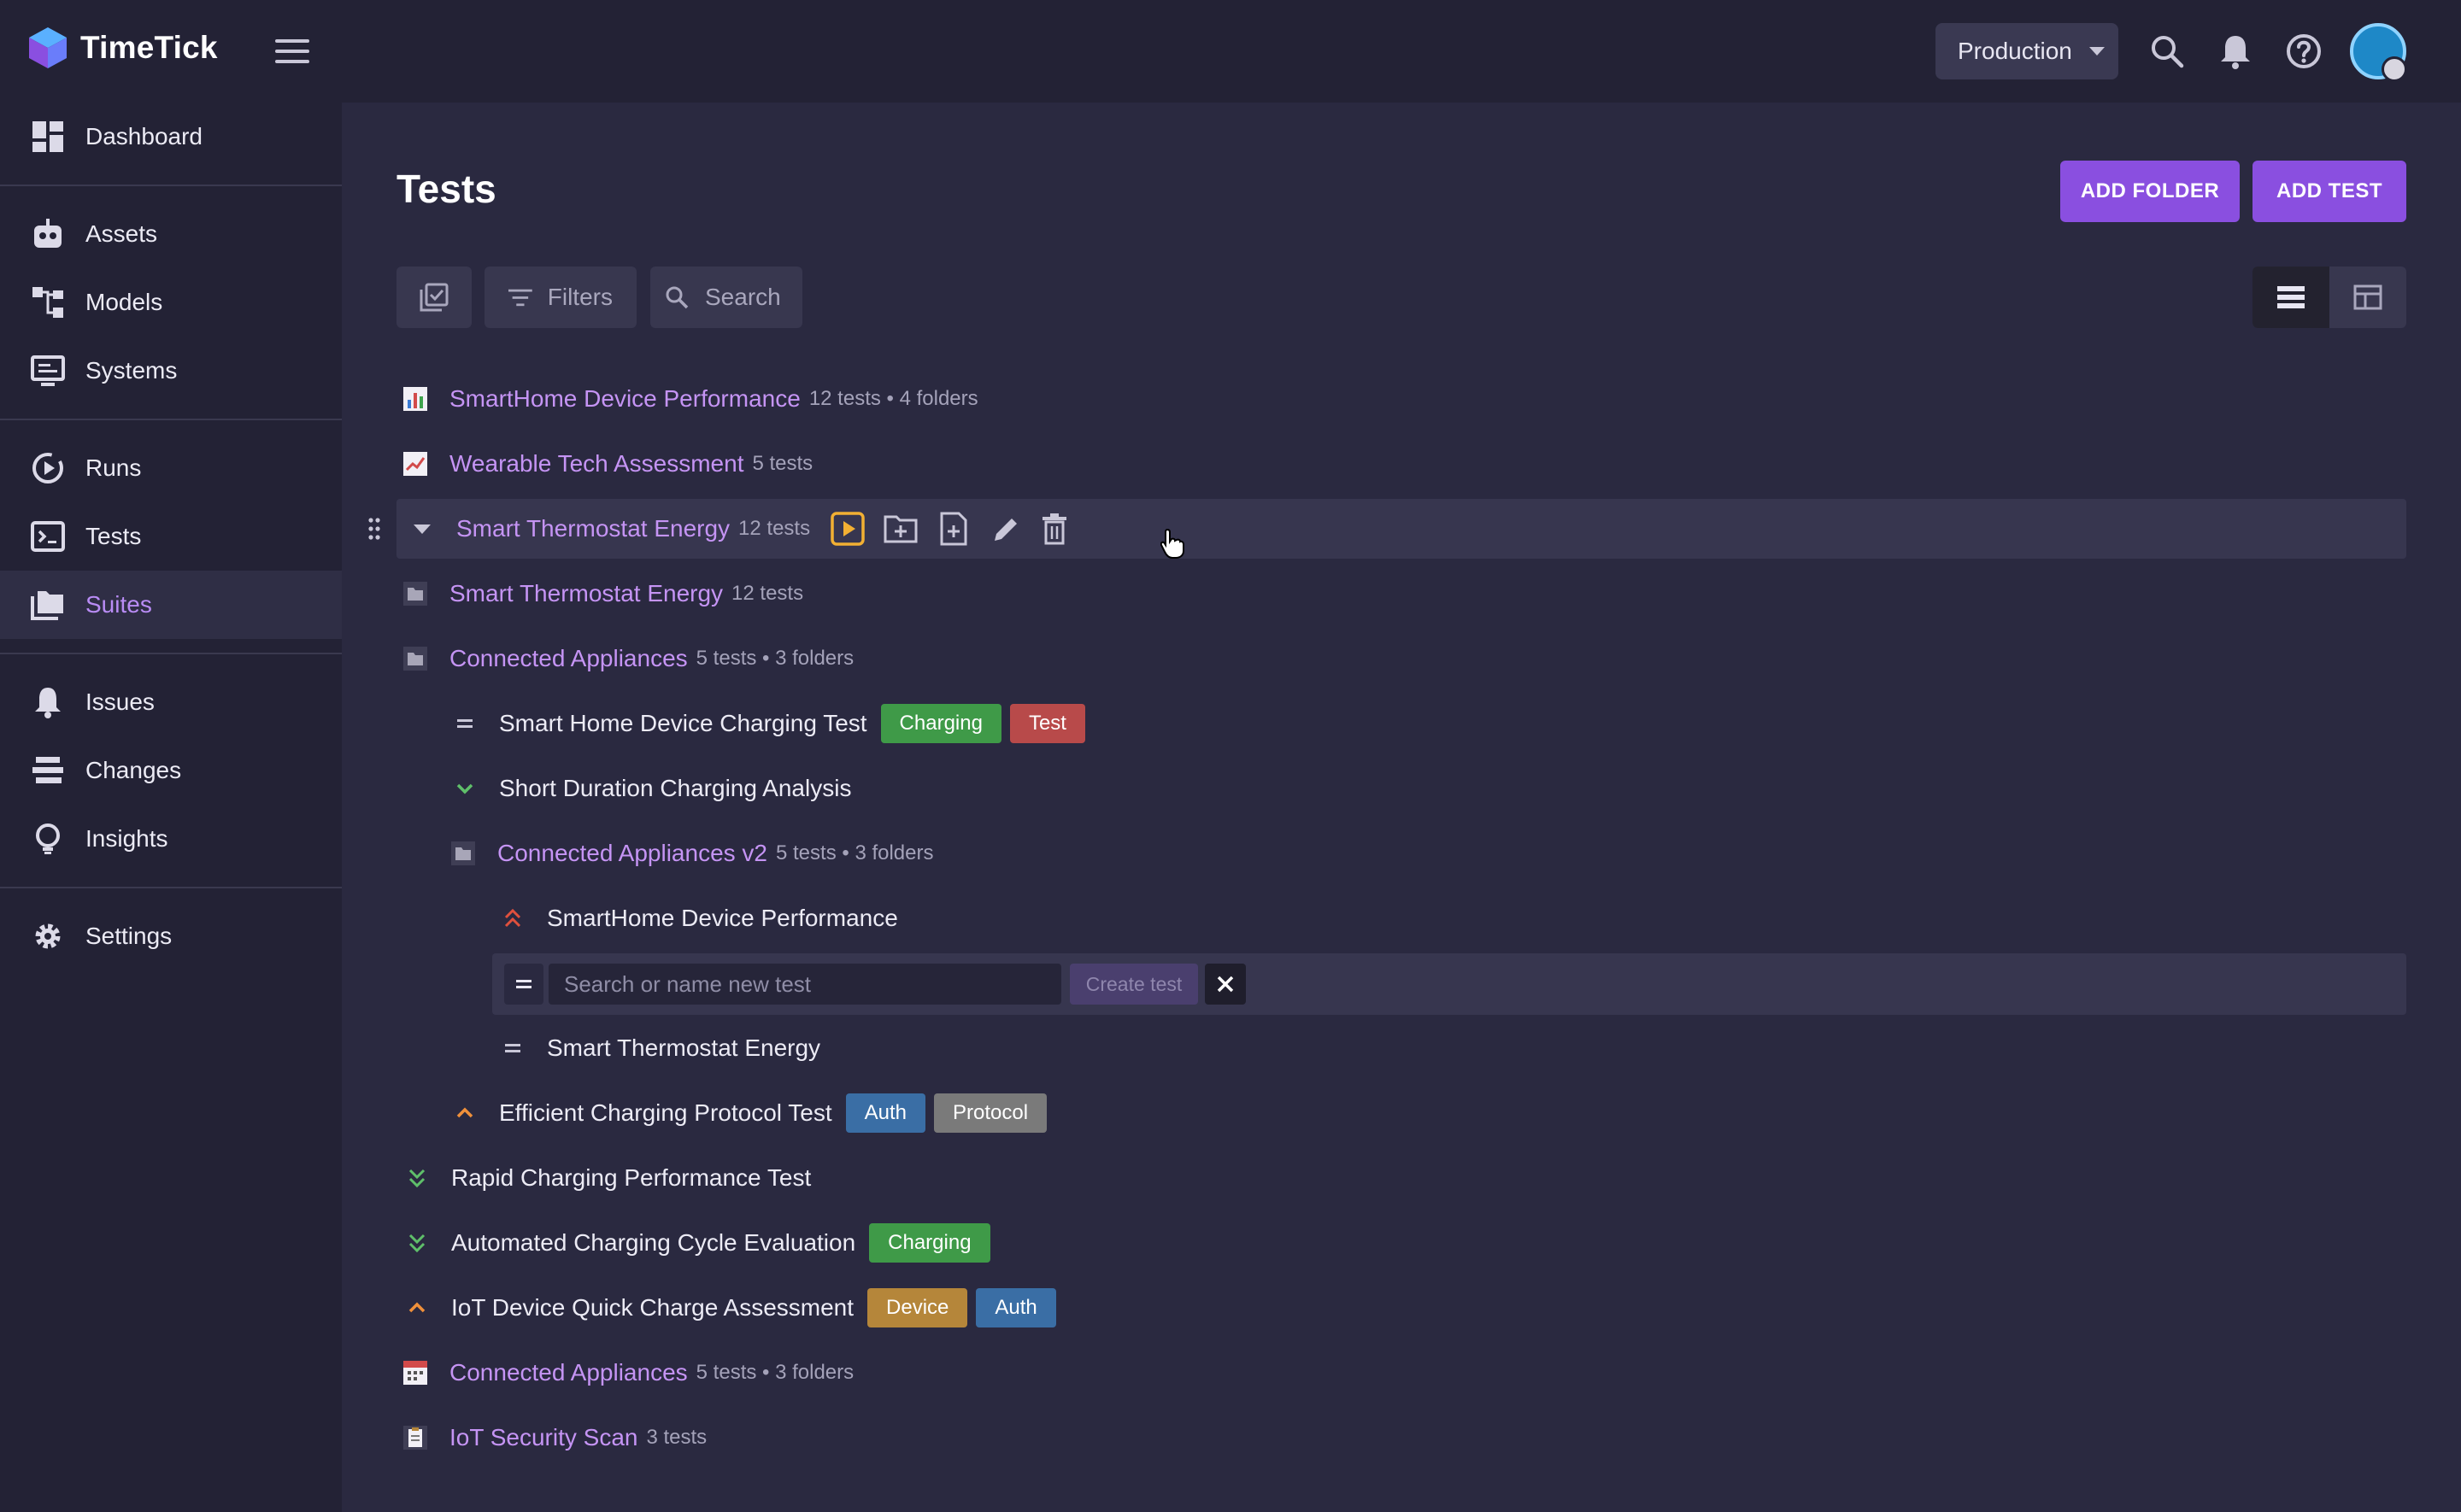 Image resolution: width=2461 pixels, height=1512 pixels. Describe the element at coordinates (171, 605) in the screenshot. I see `sidebar-item-suites: Suites` at that location.